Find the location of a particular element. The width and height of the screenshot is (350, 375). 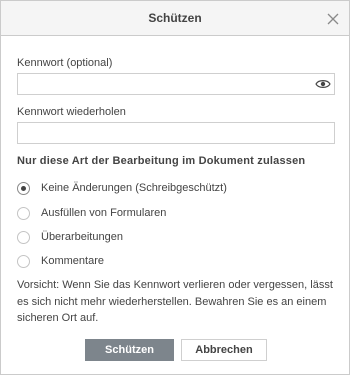

radio-option-comments: Kommentare is located at coordinates (60, 261).